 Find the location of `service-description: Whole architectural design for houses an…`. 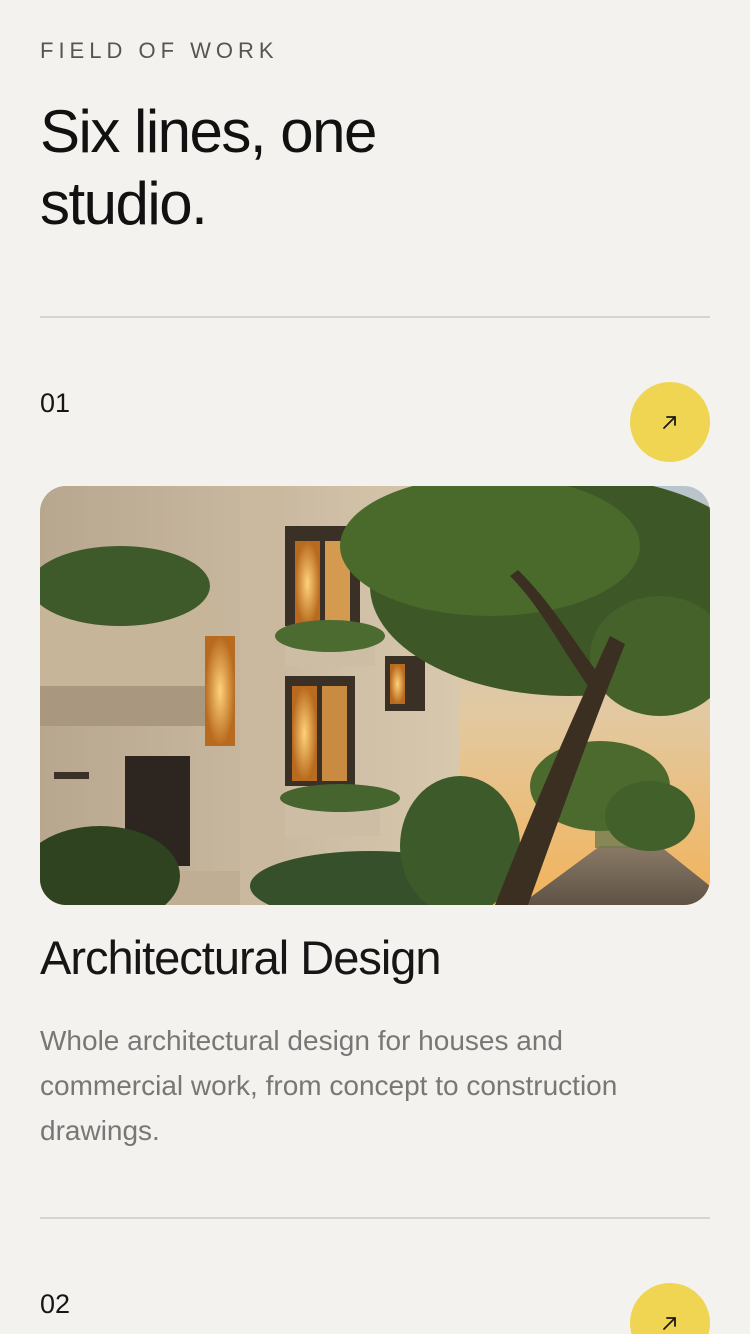

service-description: Whole architectural design for houses an… is located at coordinates (329, 1085).